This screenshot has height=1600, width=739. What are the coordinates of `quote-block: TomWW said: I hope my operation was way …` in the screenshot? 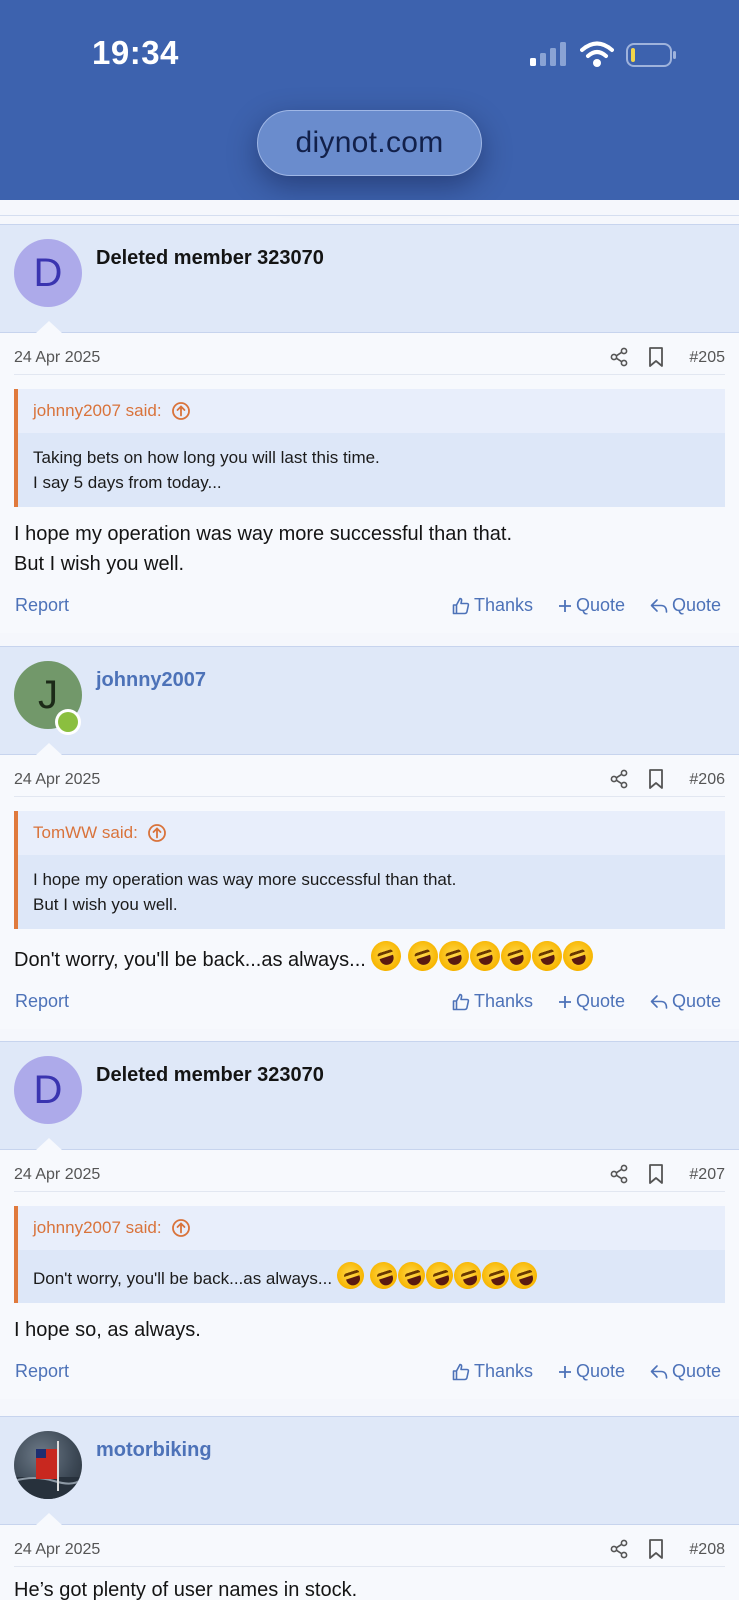 It's located at (369, 870).